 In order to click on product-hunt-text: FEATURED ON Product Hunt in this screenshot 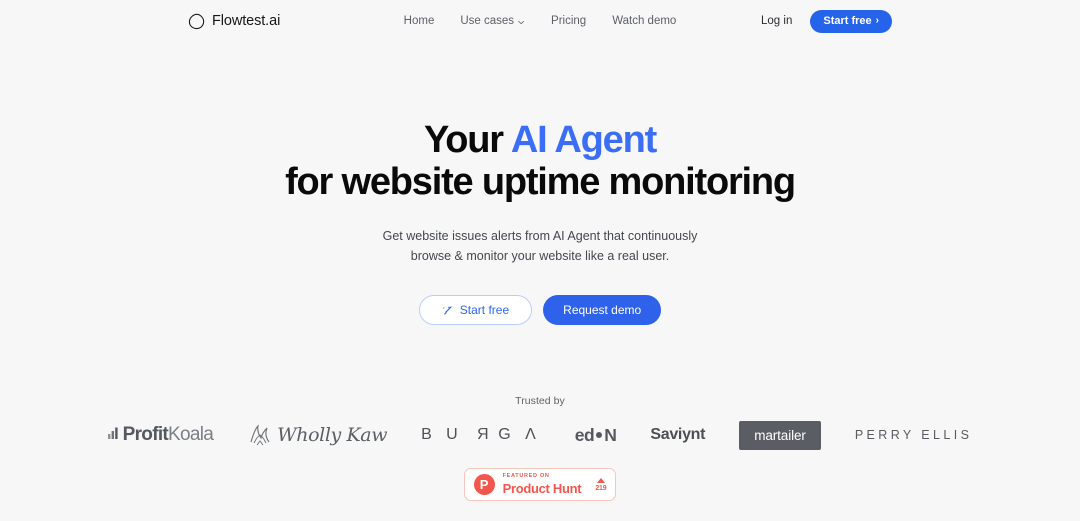, I will do `click(542, 484)`.